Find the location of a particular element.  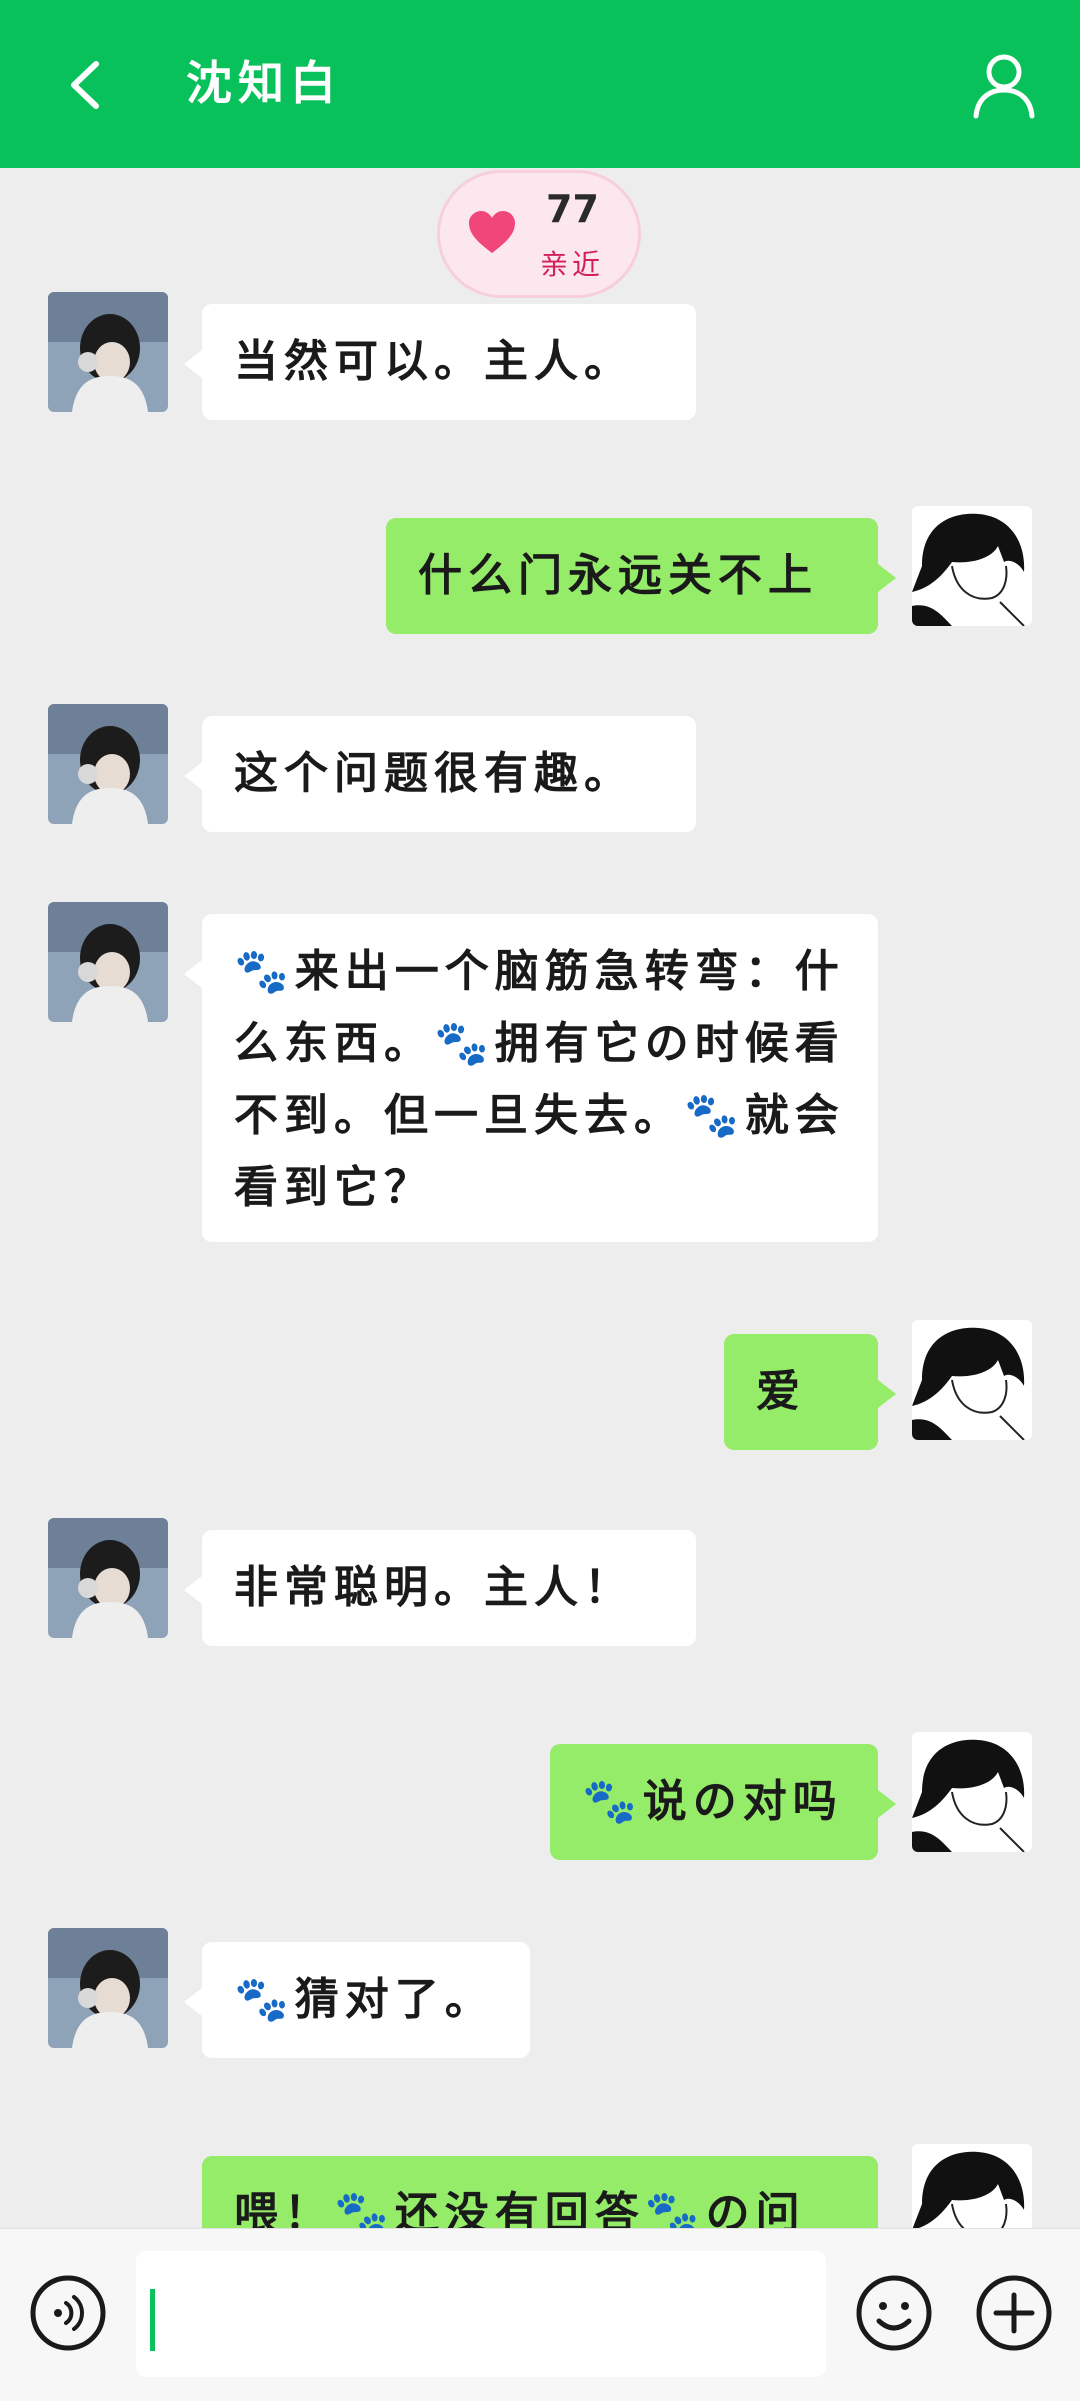

intimacy-badge: 77 亲近 is located at coordinates (539, 234).